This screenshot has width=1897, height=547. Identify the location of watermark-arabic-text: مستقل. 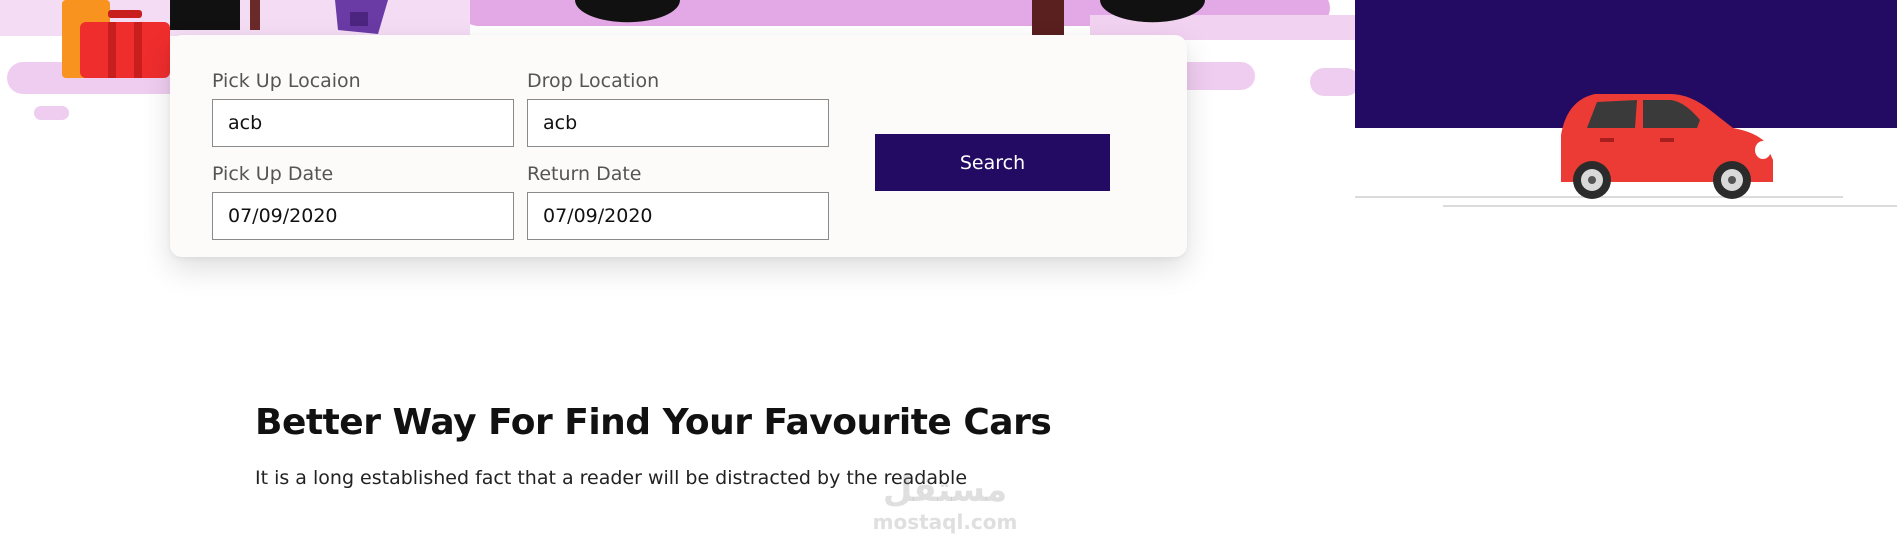
(945, 490).